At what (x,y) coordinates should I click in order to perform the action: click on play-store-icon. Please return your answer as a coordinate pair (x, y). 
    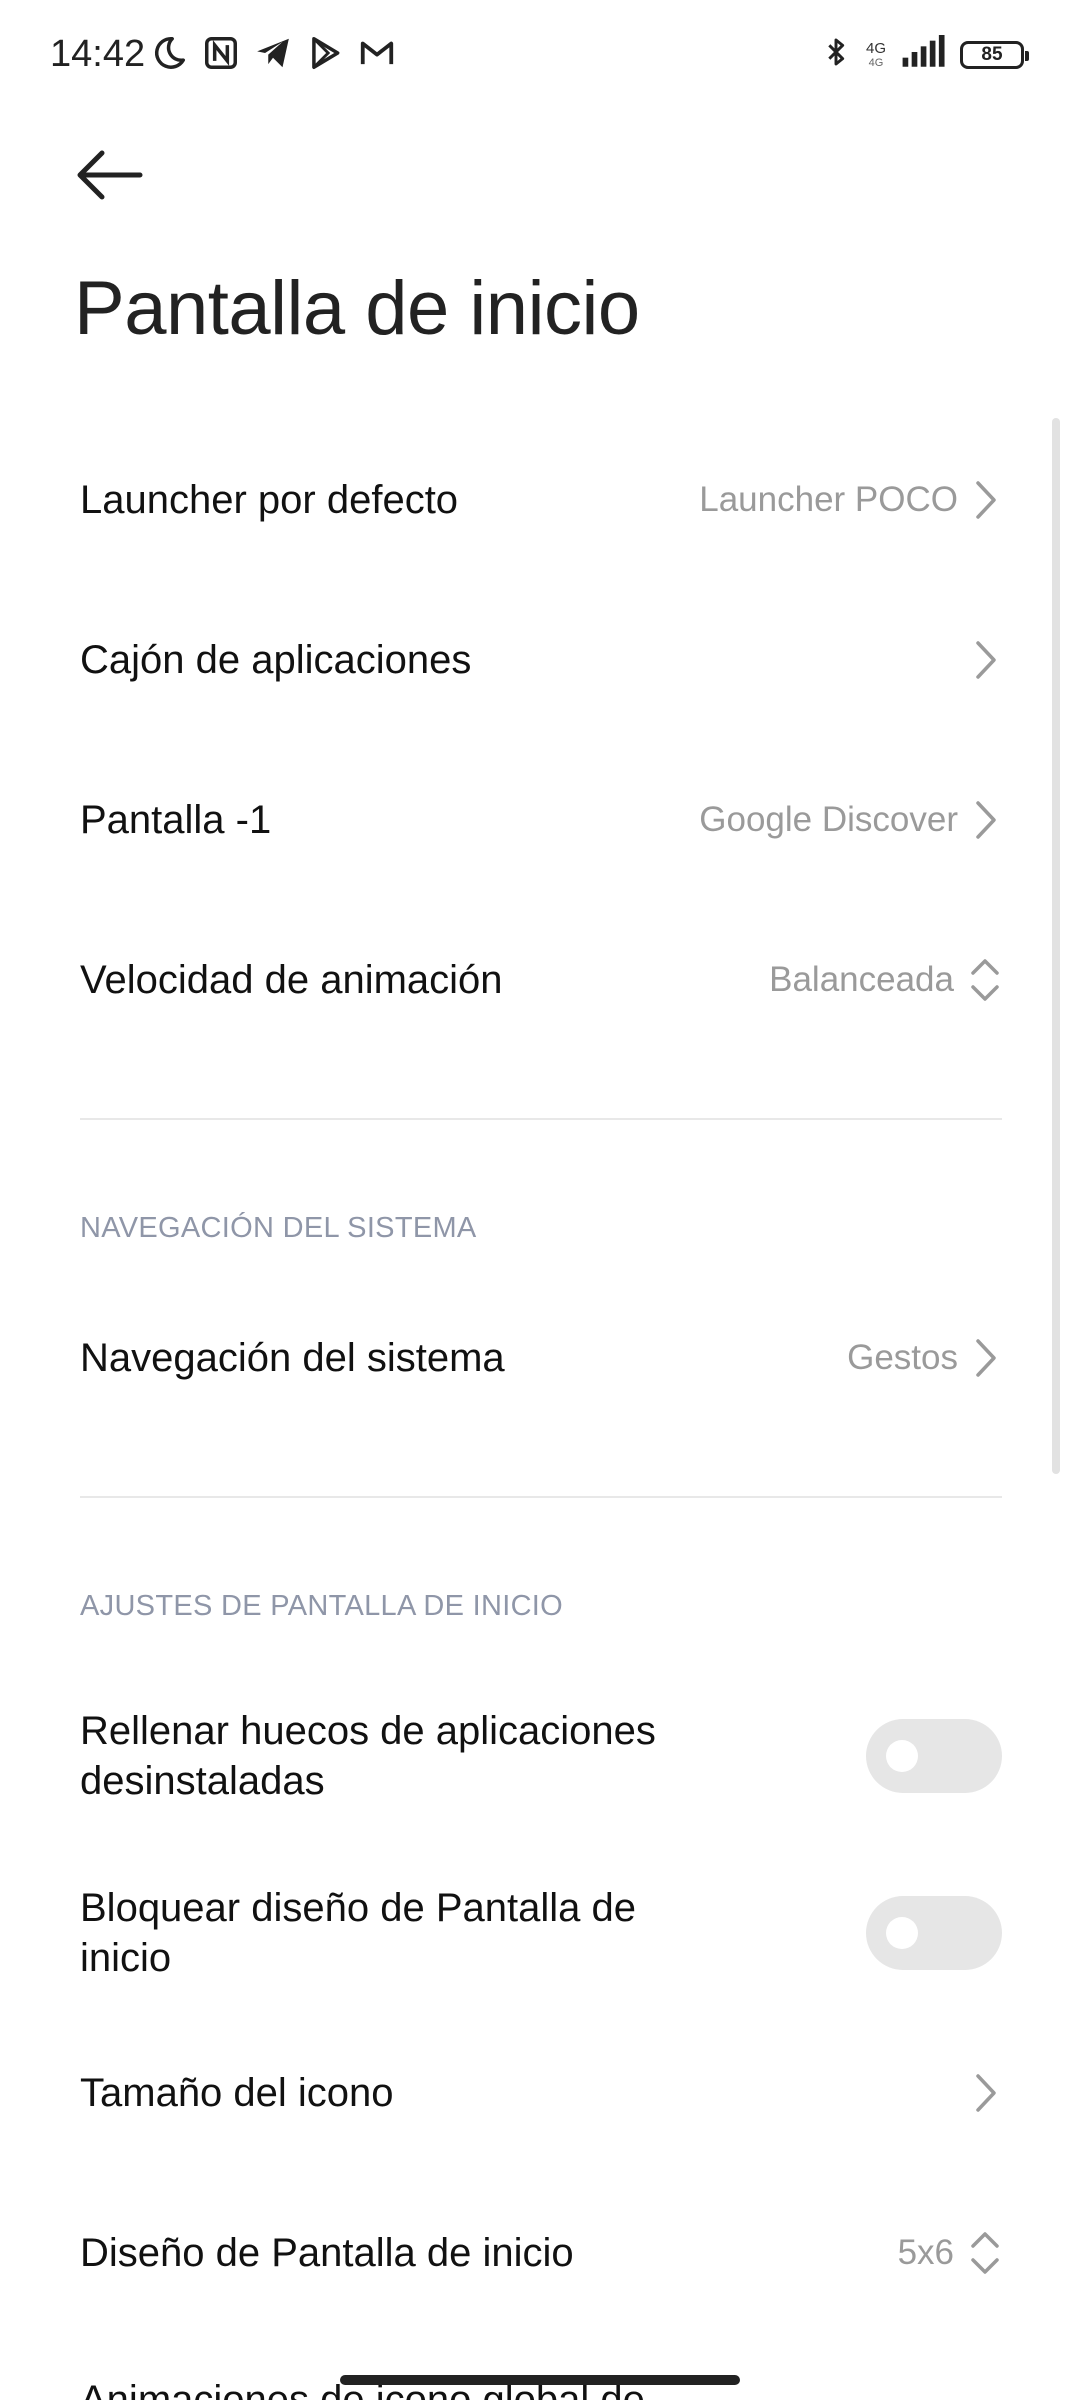
    Looking at the image, I should click on (325, 53).